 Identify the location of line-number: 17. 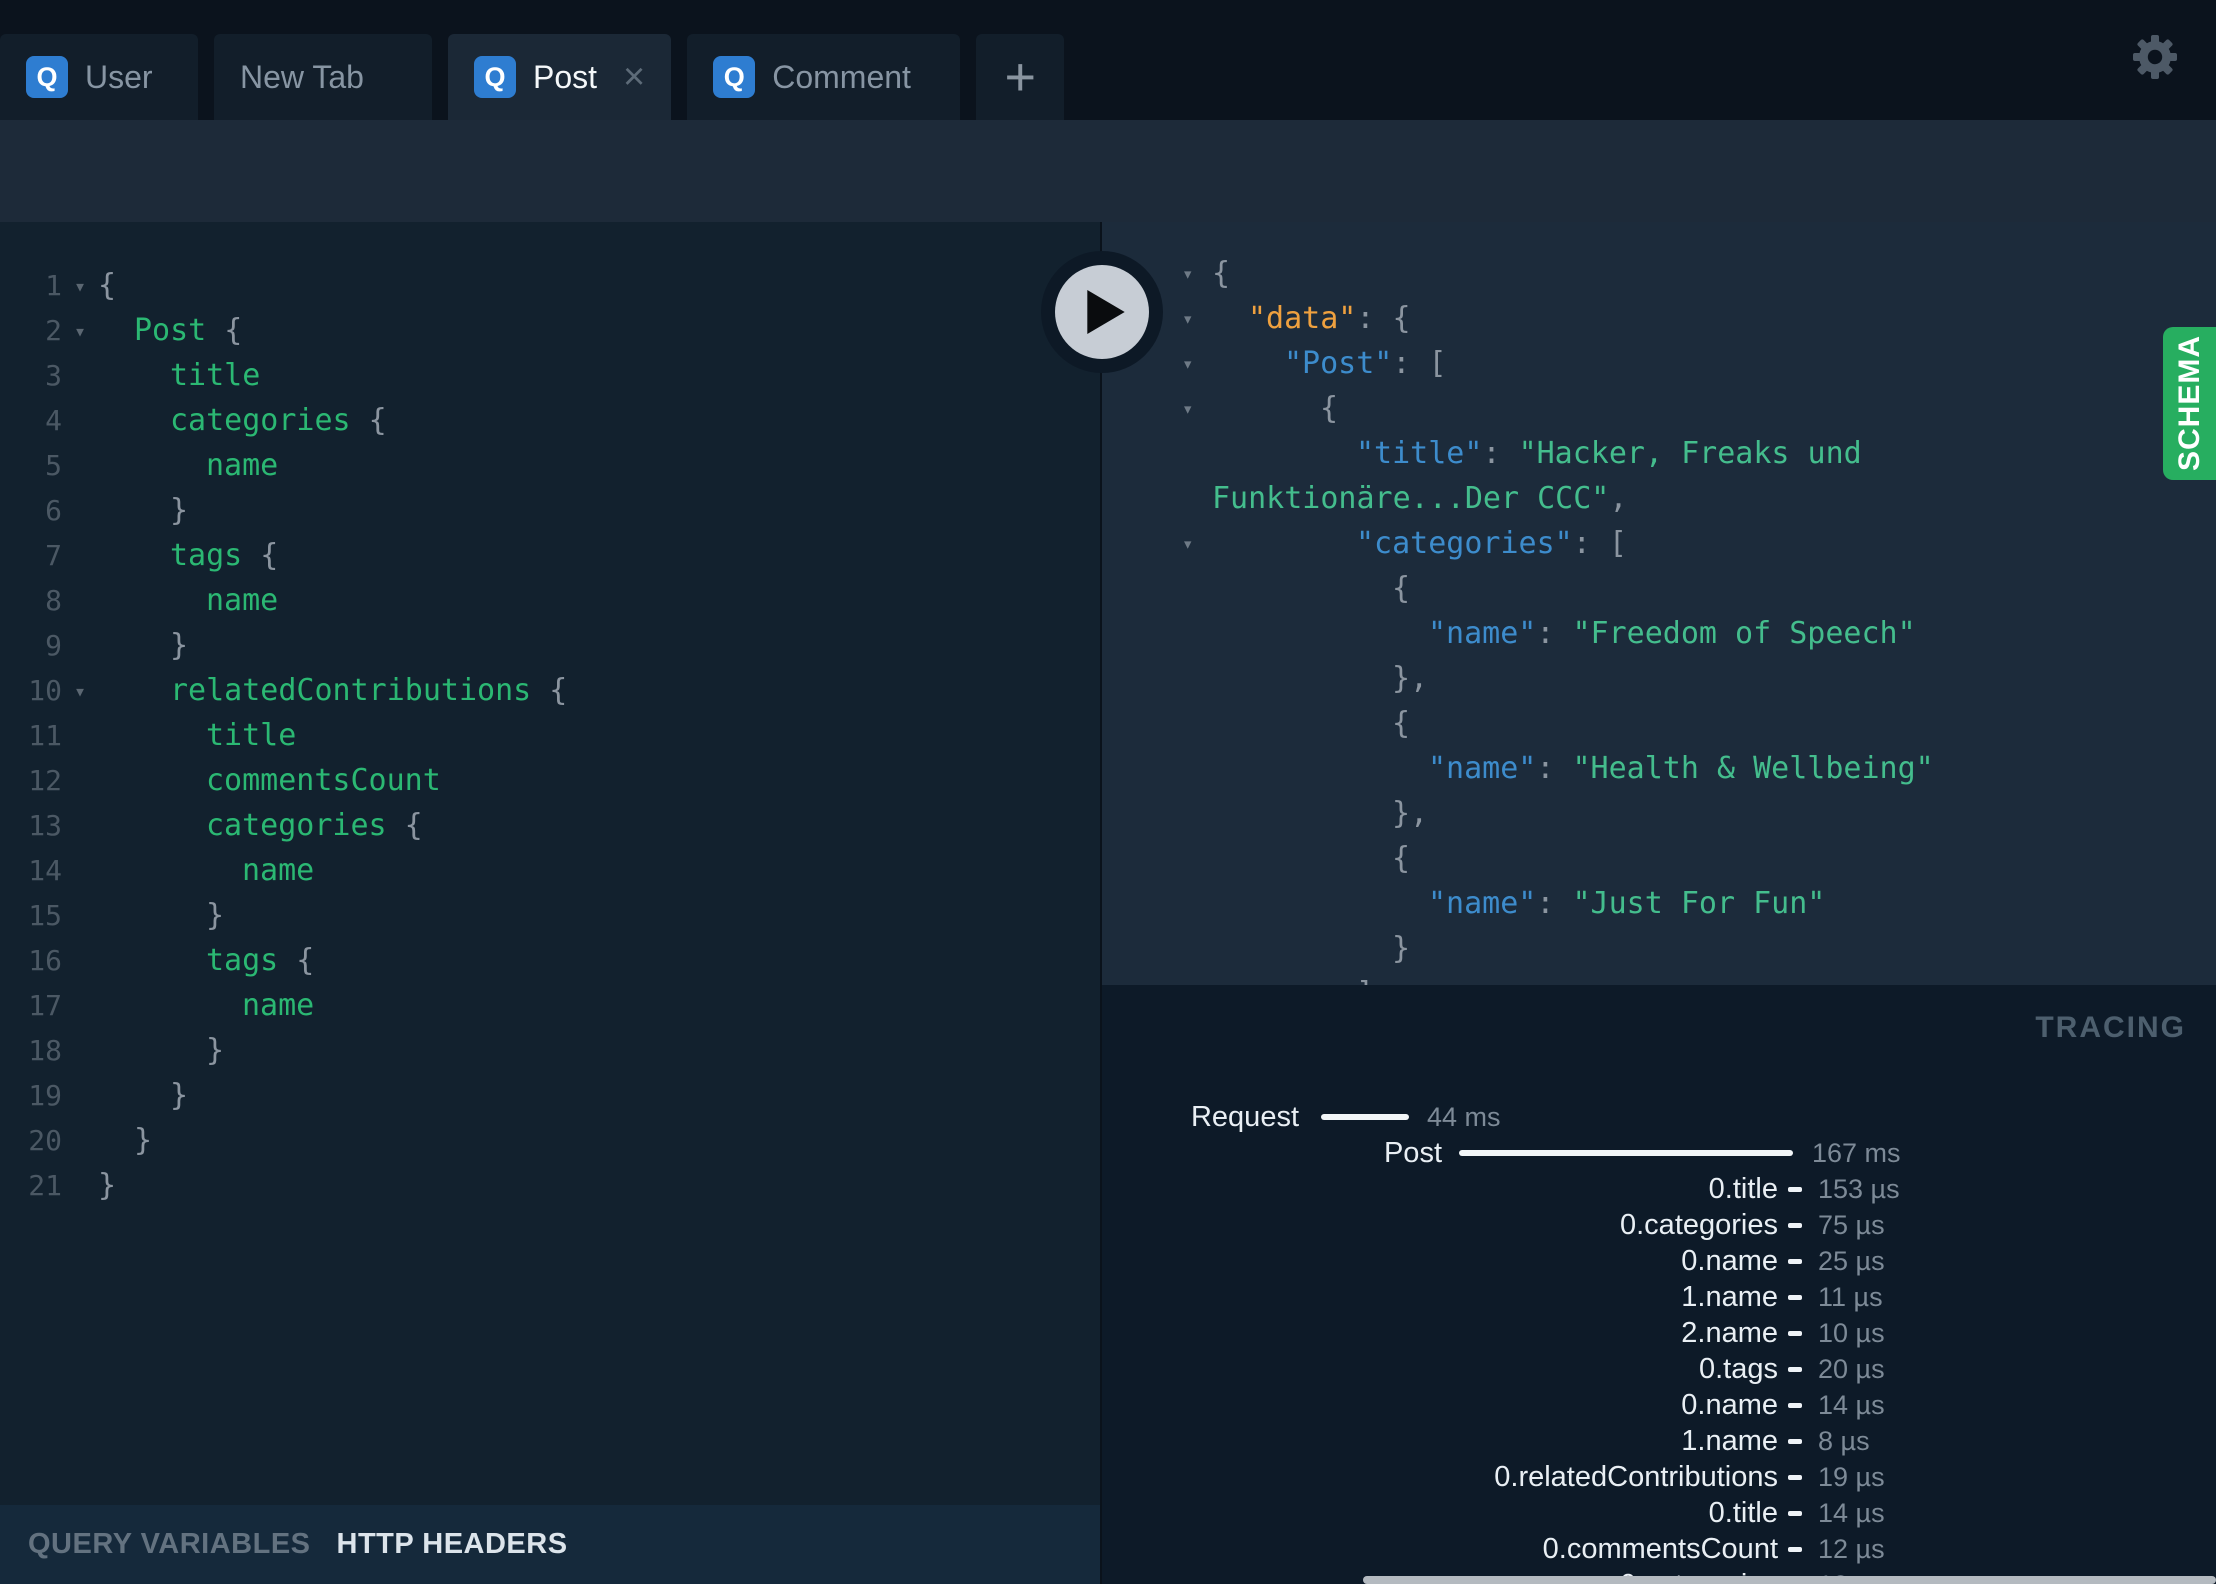
(45, 1005).